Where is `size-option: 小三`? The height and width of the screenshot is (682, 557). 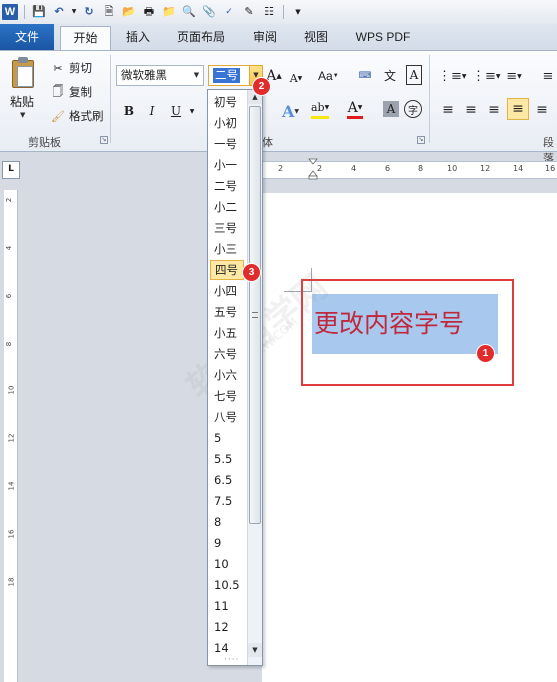
size-option: 小三 is located at coordinates (228, 249).